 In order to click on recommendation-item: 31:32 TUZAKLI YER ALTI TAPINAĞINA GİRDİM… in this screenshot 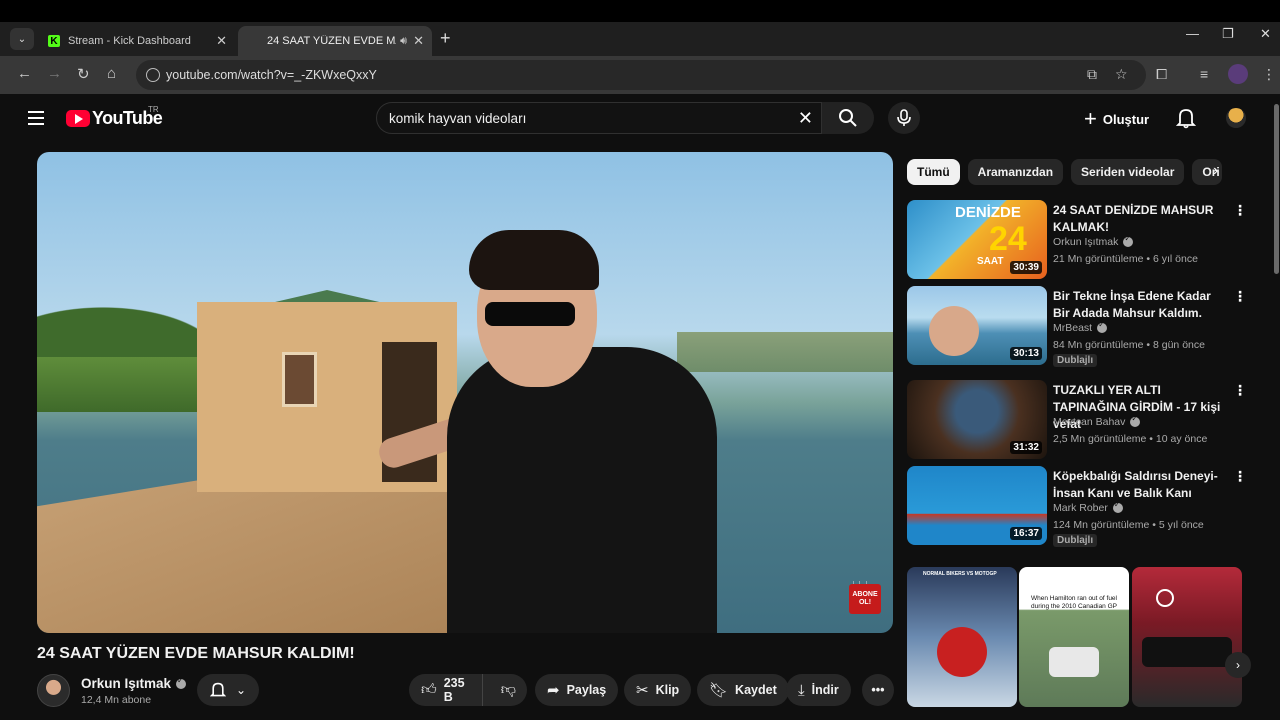, I will do `click(1077, 420)`.